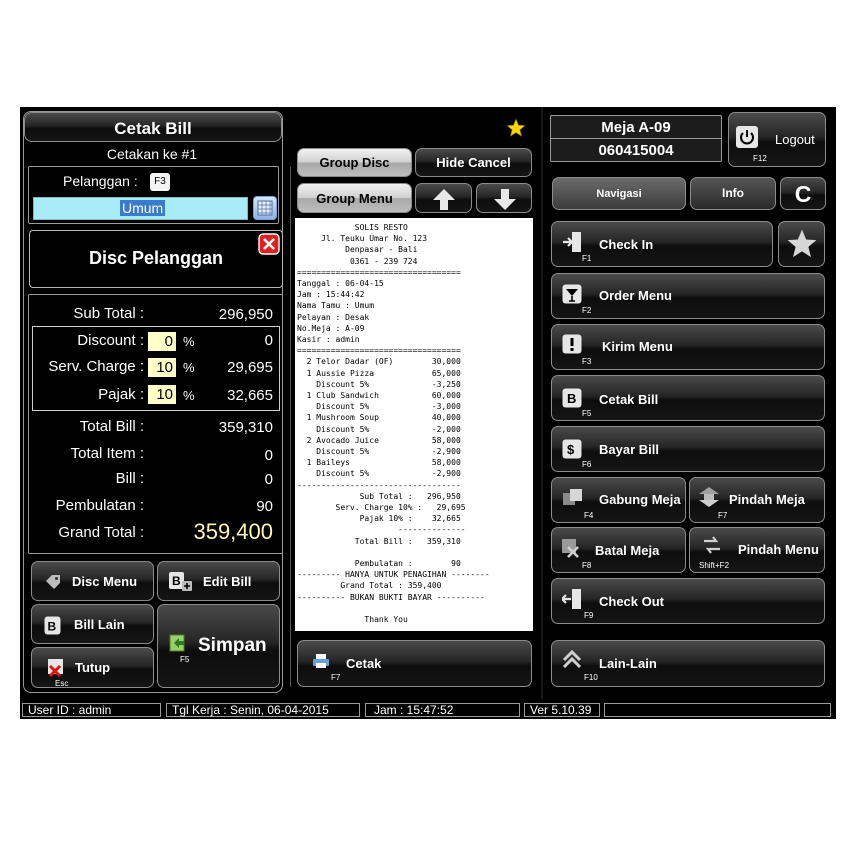 This screenshot has height=850, width=850. I want to click on gabung-meja-label: Gabung Meja, so click(640, 499).